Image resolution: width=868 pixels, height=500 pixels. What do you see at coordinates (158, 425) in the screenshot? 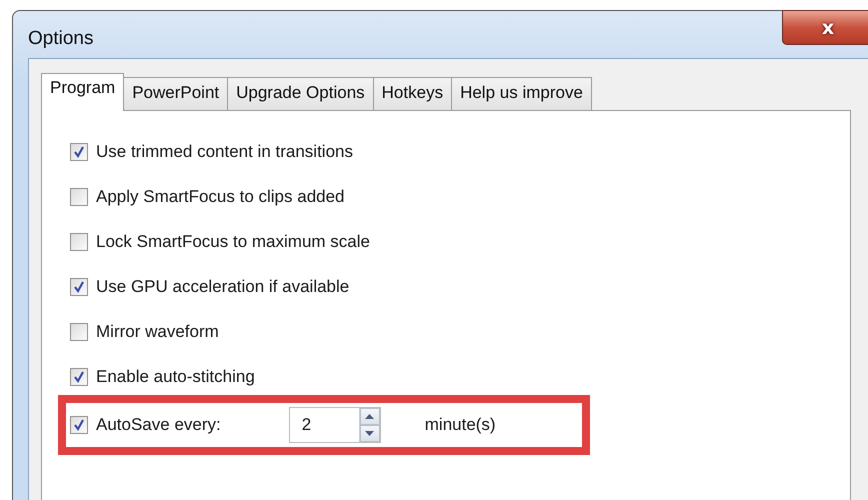
I see `option-label: AutoSave every:` at bounding box center [158, 425].